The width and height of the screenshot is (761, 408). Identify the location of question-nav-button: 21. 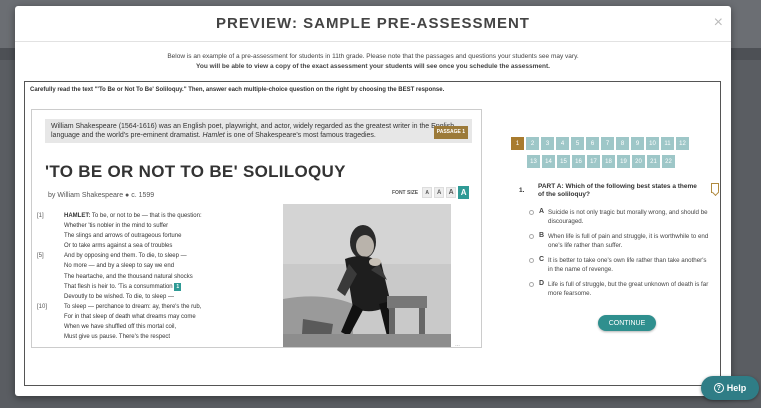
(653, 161).